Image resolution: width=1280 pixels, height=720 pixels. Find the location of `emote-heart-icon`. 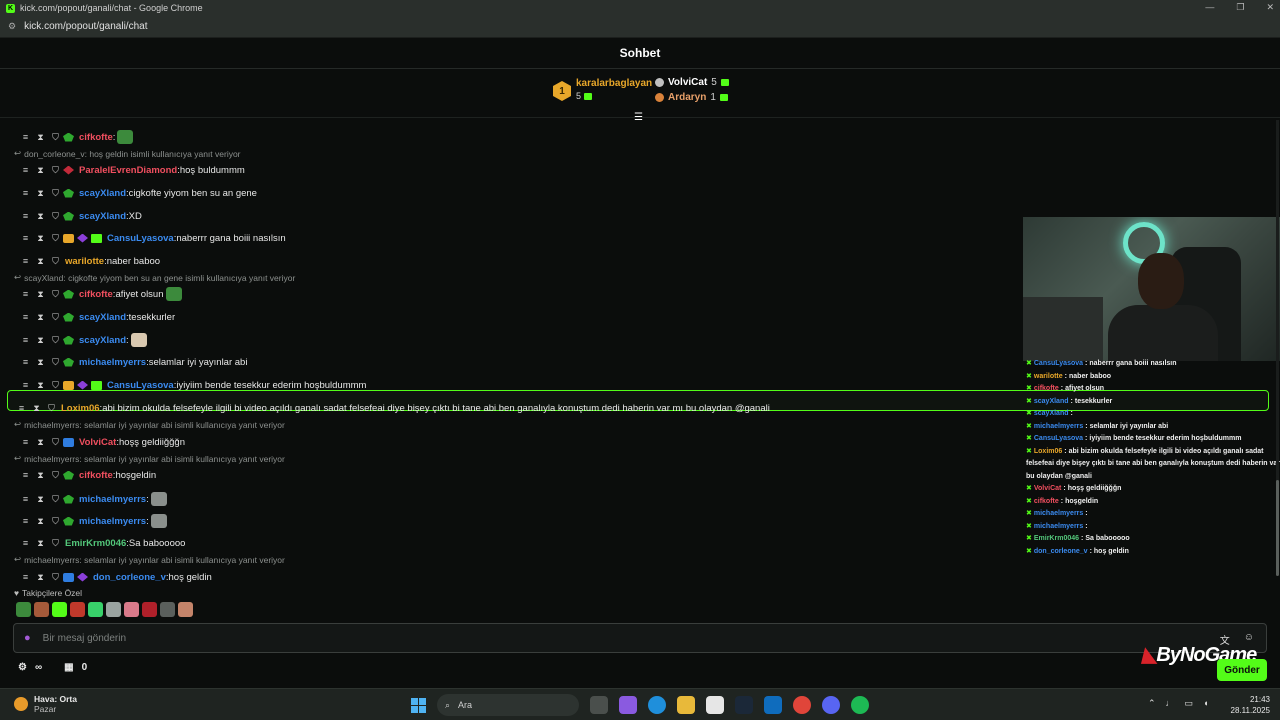

emote-heart-icon is located at coordinates (95, 609).